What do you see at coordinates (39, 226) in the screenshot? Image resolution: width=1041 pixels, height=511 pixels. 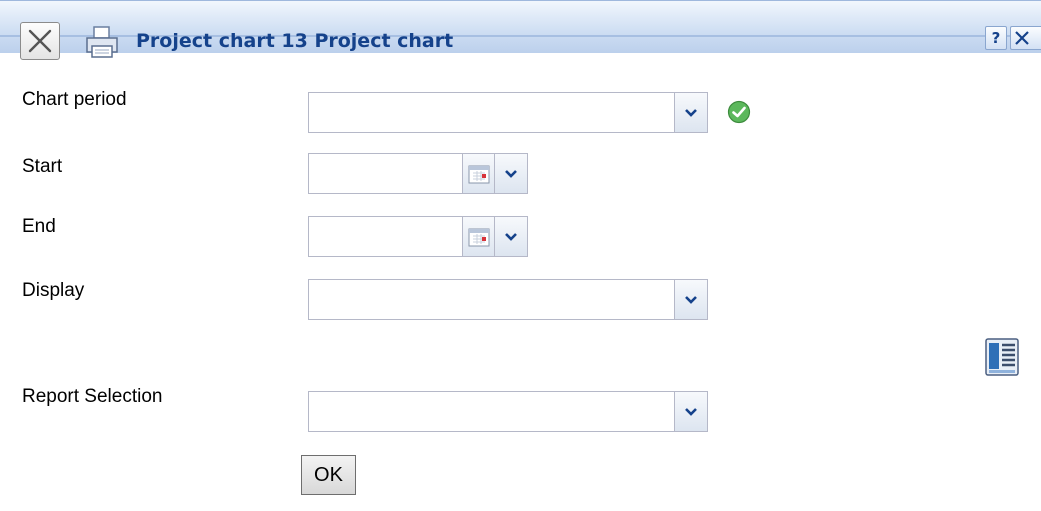 I see `end-label: End` at bounding box center [39, 226].